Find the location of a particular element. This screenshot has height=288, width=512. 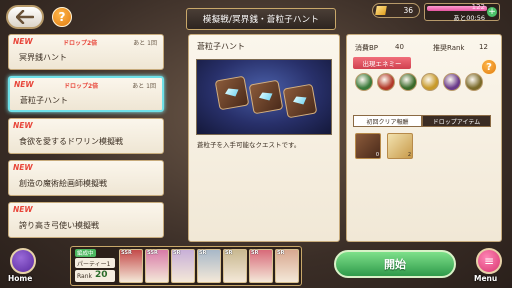

menu-button: ≡ Menu is located at coordinates (488, 268).